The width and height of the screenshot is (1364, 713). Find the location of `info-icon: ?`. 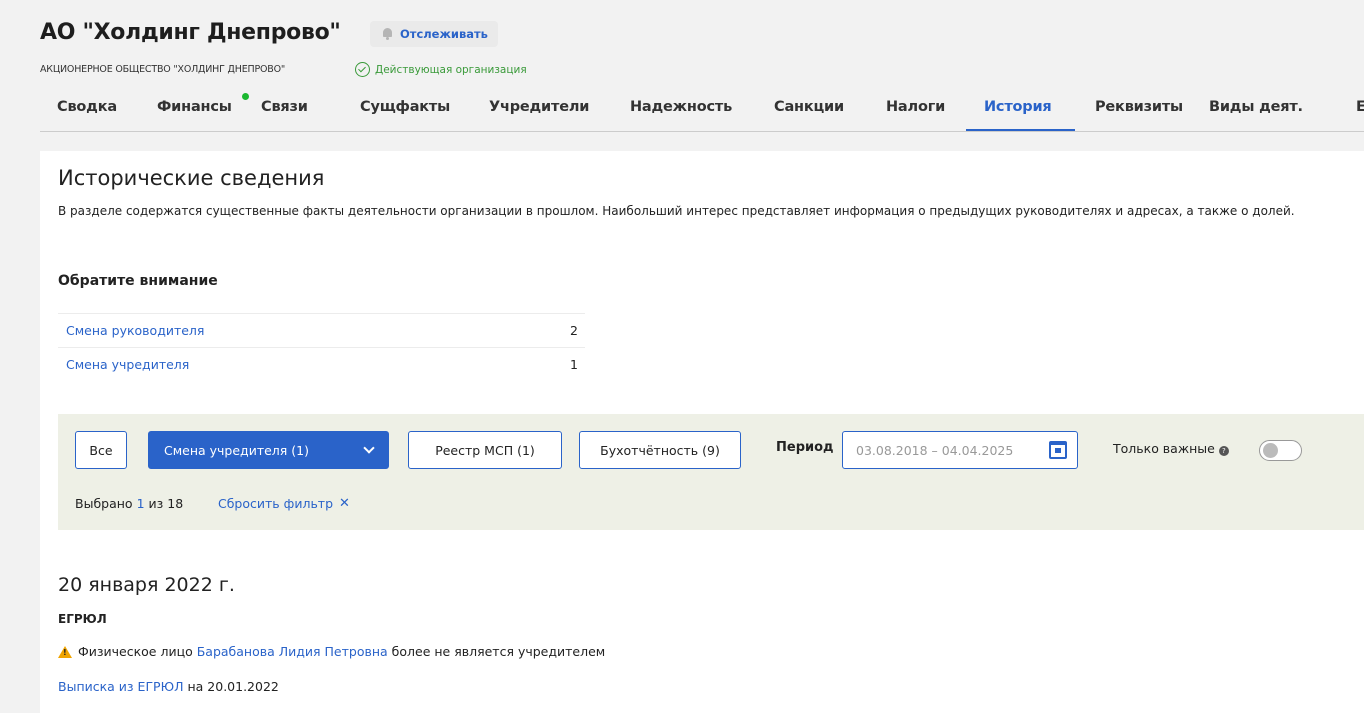

info-icon: ? is located at coordinates (1223, 451).